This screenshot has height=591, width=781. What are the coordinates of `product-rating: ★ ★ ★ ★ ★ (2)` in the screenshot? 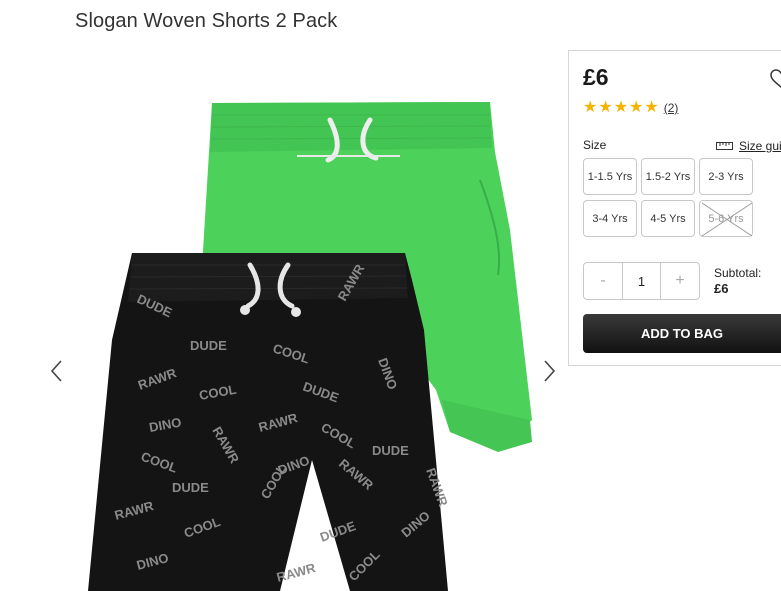 It's located at (630, 108).